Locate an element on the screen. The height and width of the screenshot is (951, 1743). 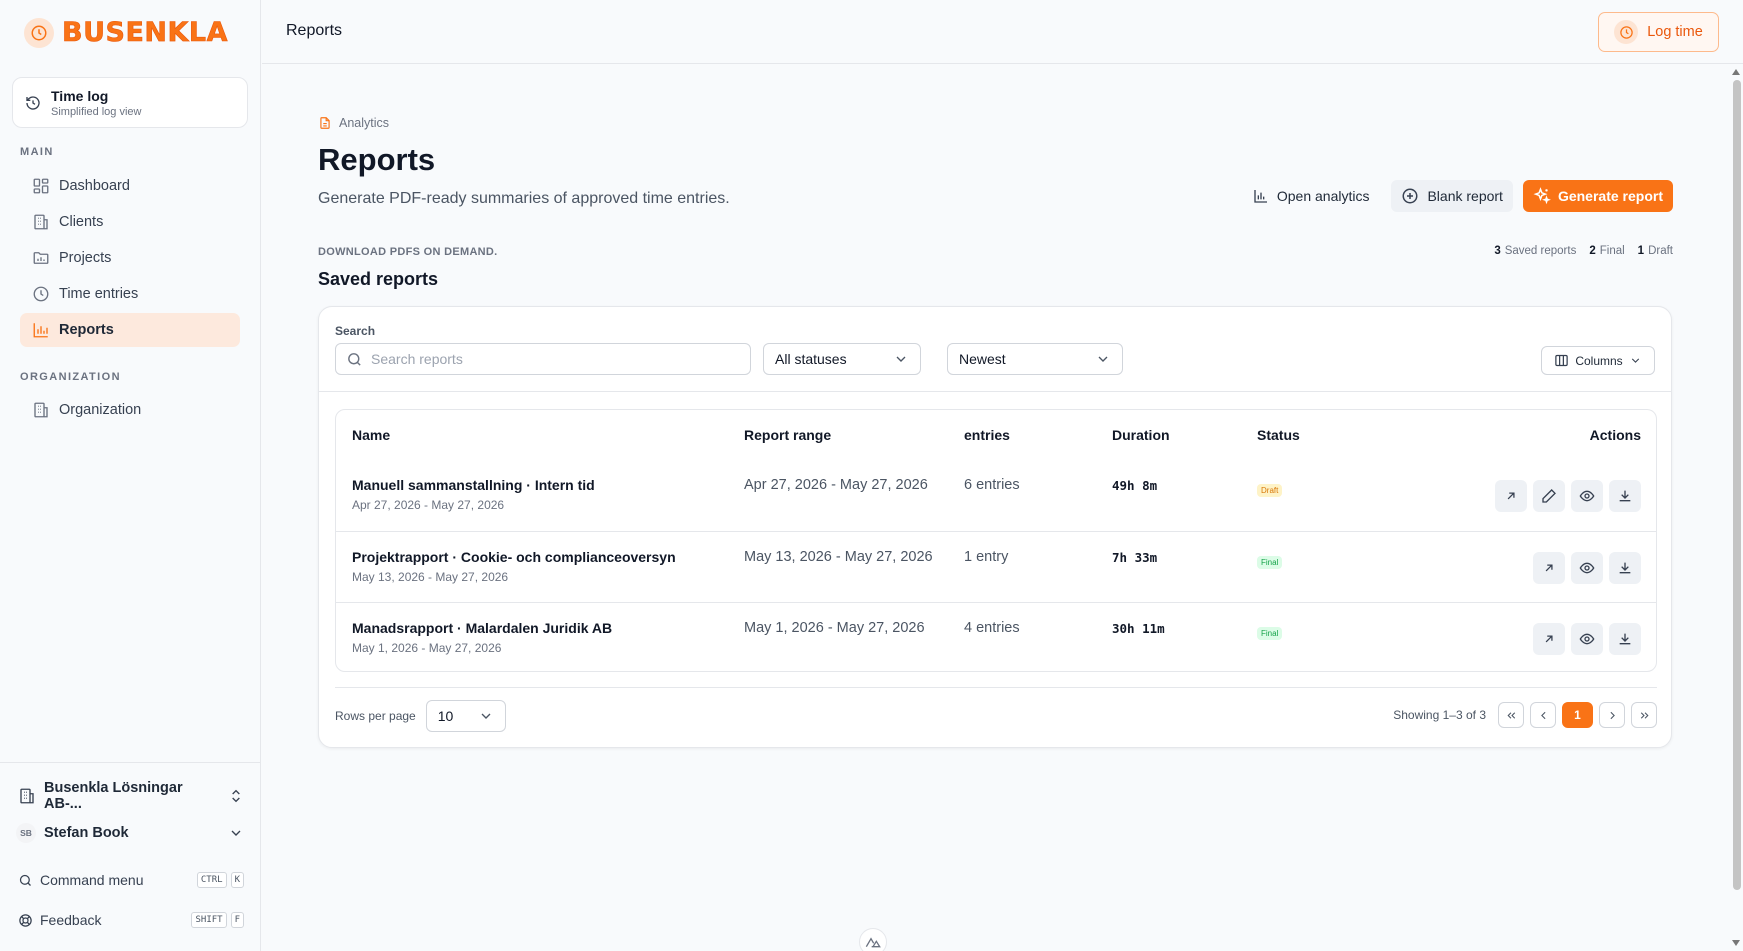
eye-icon is located at coordinates (1587, 639).